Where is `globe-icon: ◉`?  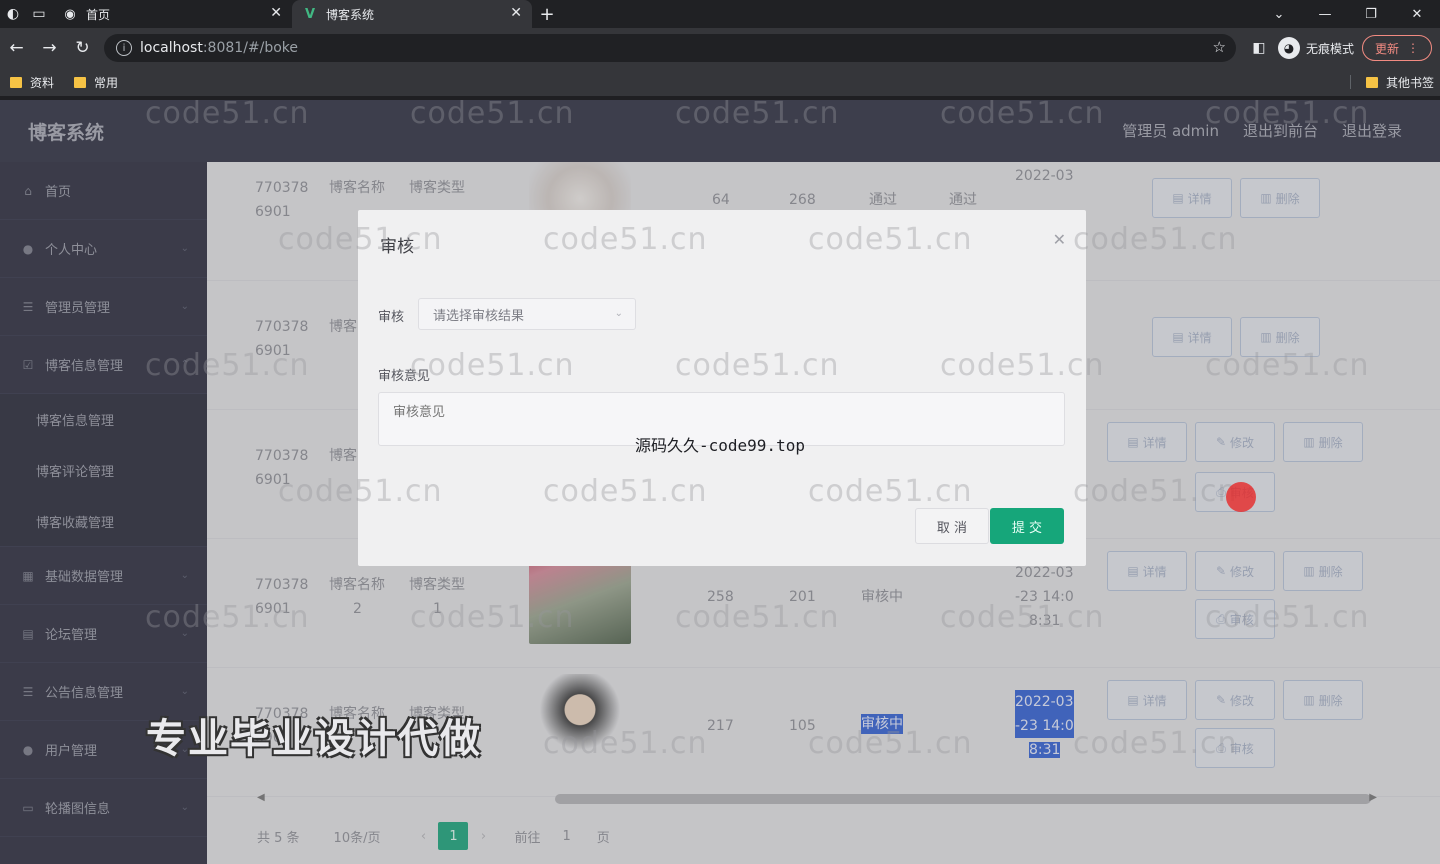
globe-icon: ◉ is located at coordinates (70, 14).